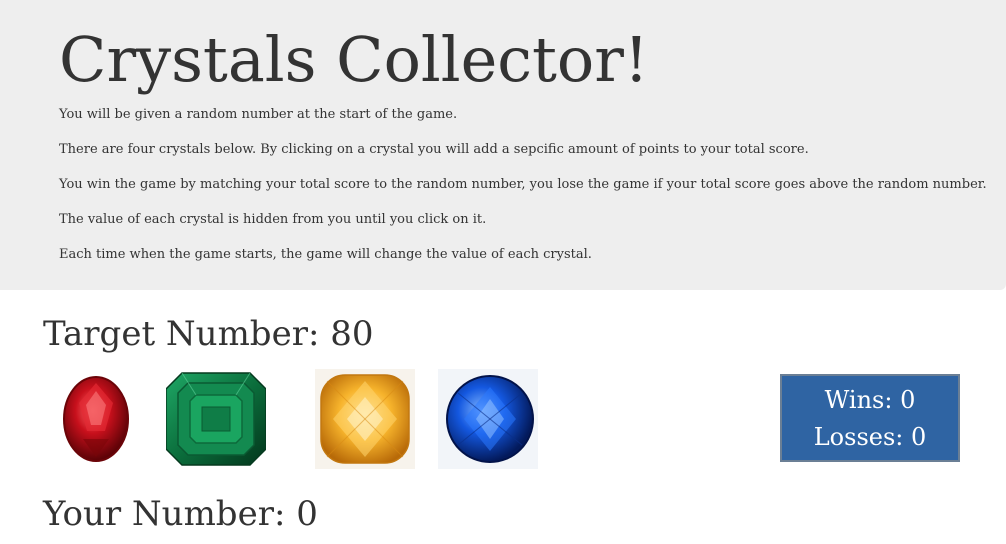  What do you see at coordinates (870, 418) in the screenshot?
I see `scoreboard: Wins: 0 Losses: 0` at bounding box center [870, 418].